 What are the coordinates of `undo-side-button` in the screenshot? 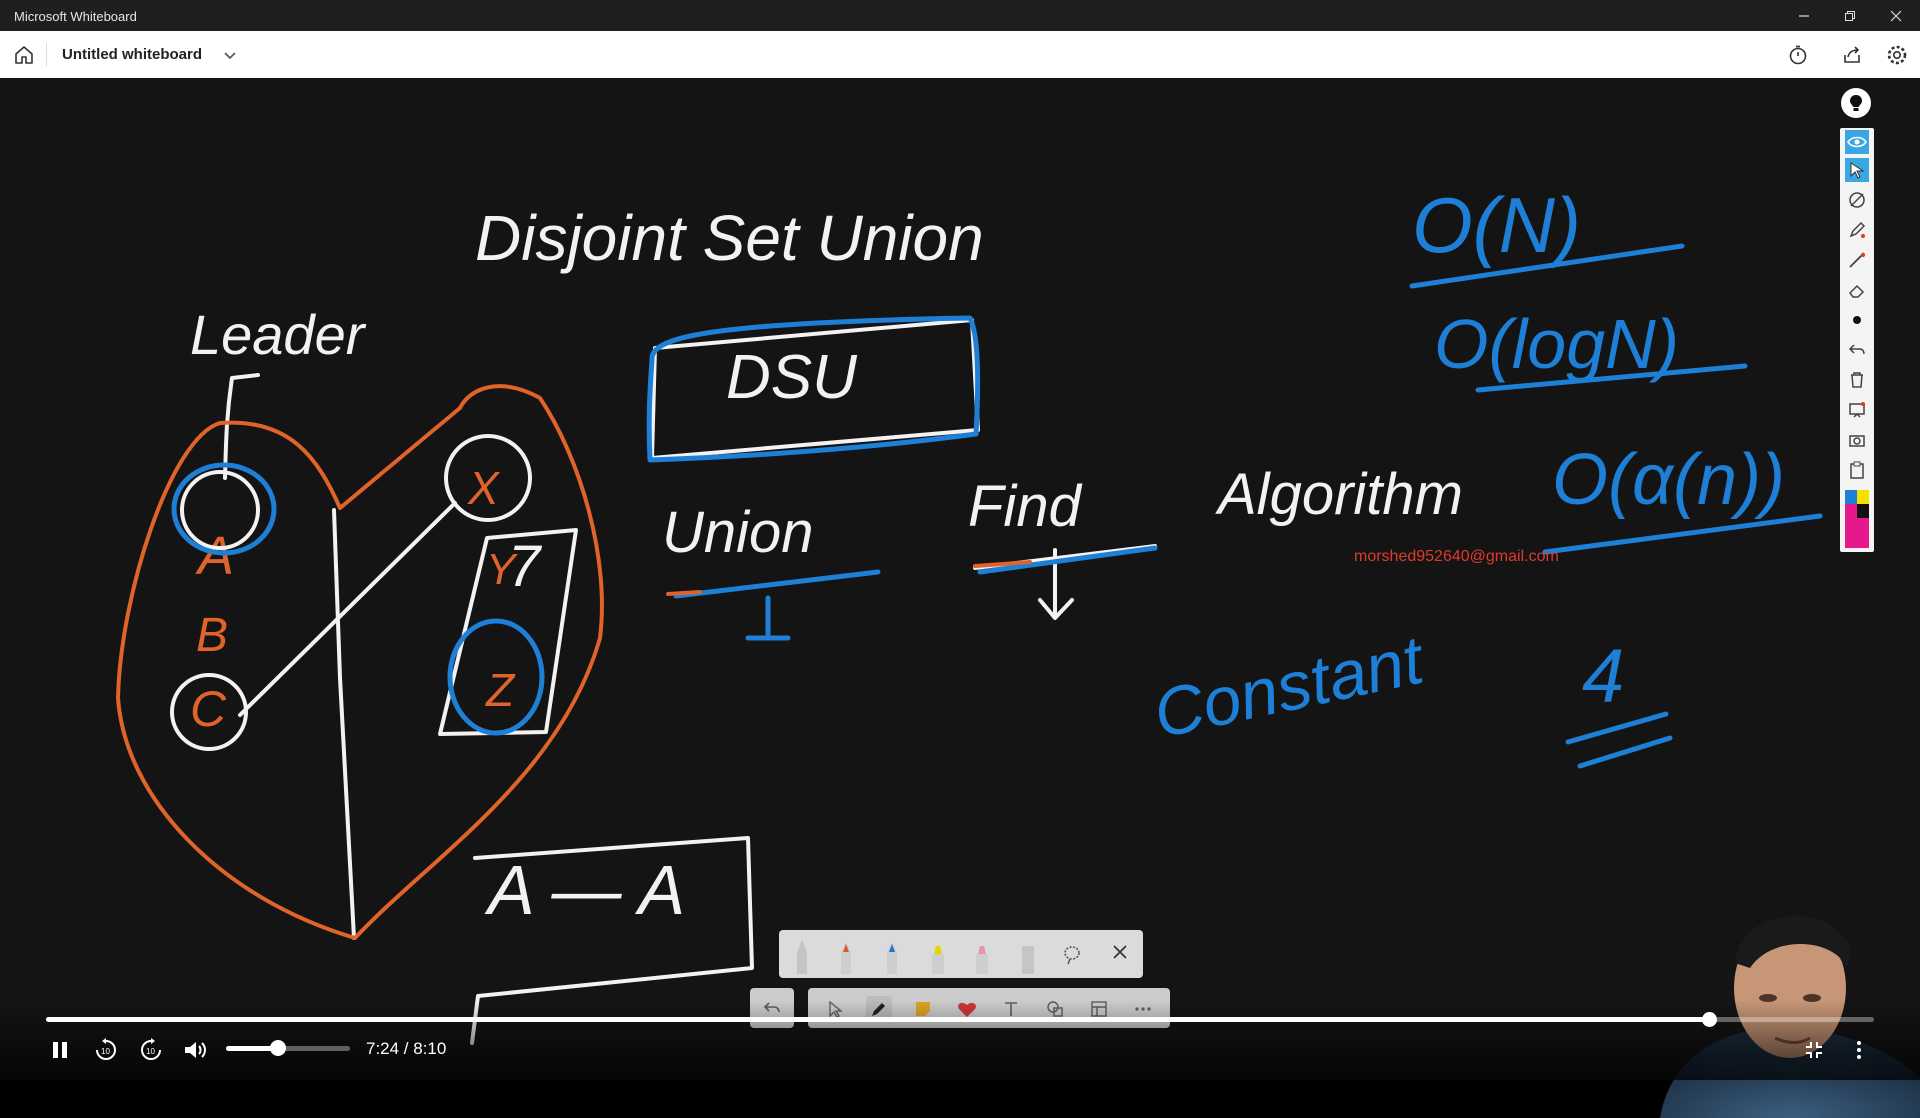 It's located at (1857, 350).